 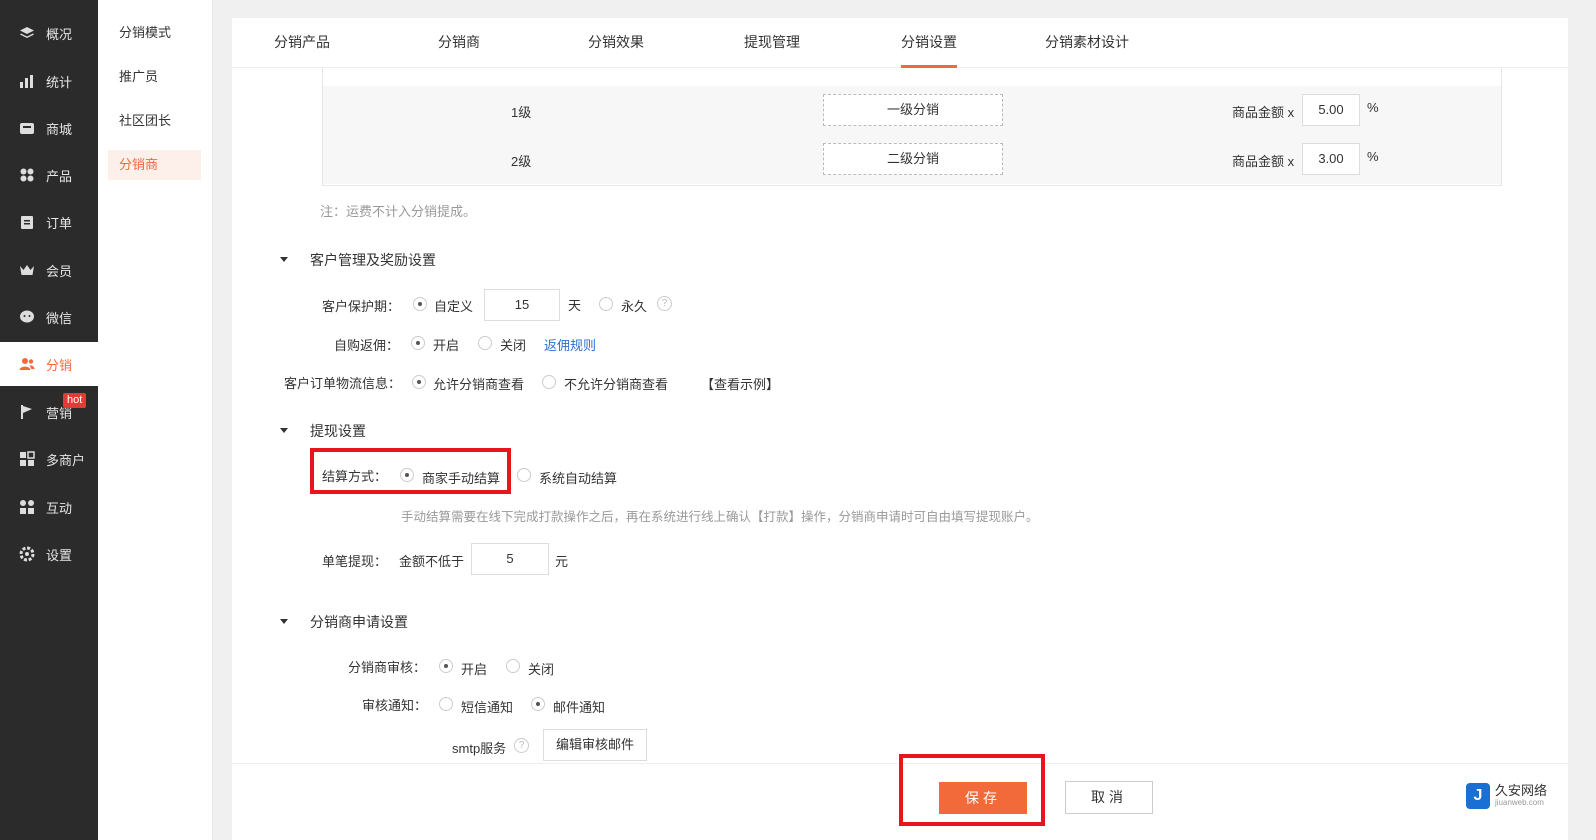 I want to click on flag-icon, so click(x=27, y=412).